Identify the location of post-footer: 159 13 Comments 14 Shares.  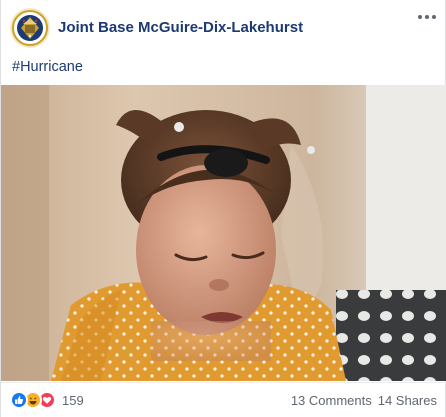
(223, 399).